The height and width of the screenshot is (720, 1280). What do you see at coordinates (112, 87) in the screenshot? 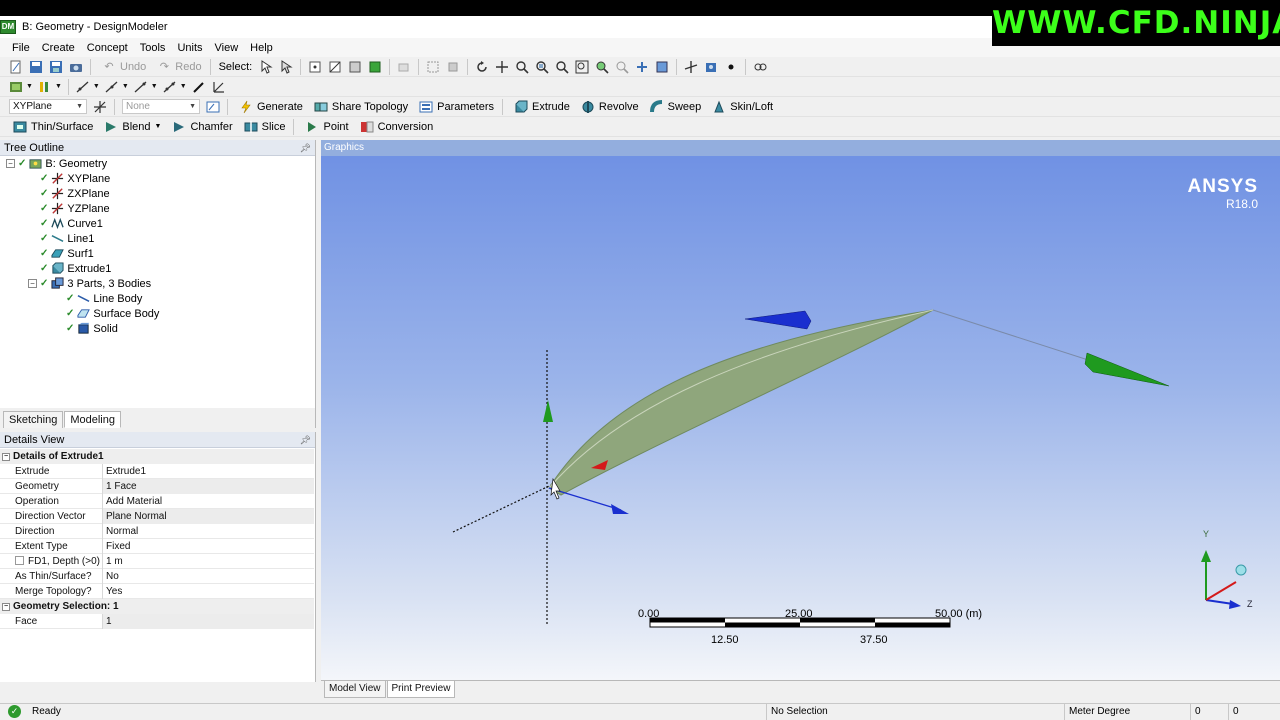
I see `edge-tool-2-icon` at bounding box center [112, 87].